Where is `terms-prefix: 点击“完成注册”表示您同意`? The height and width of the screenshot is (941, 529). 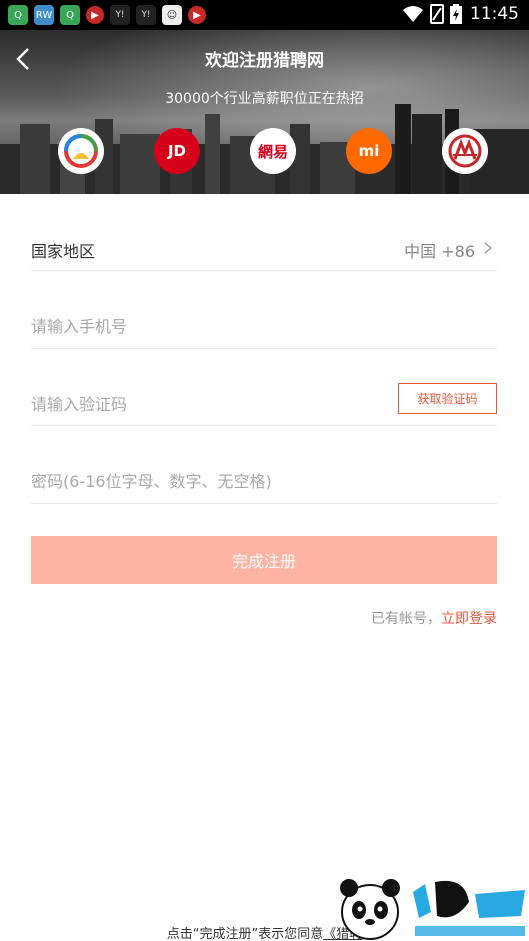 terms-prefix: 点击“完成注册”表示您同意 is located at coordinates (245, 934).